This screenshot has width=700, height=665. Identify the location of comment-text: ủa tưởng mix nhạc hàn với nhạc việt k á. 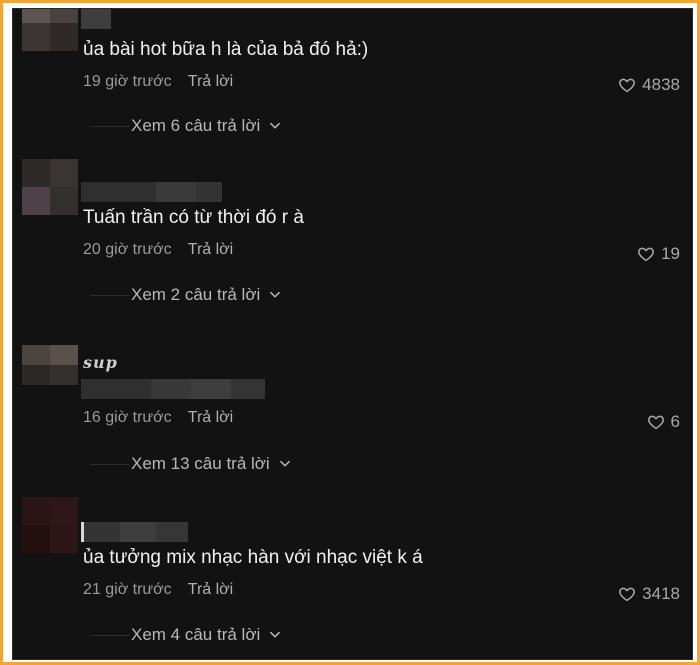
(253, 557).